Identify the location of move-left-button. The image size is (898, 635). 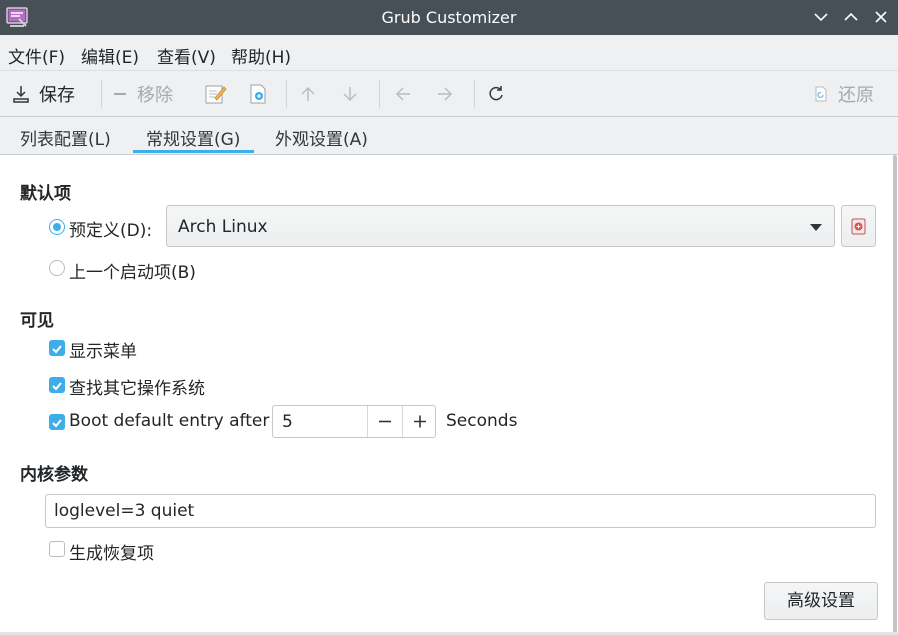
(403, 94).